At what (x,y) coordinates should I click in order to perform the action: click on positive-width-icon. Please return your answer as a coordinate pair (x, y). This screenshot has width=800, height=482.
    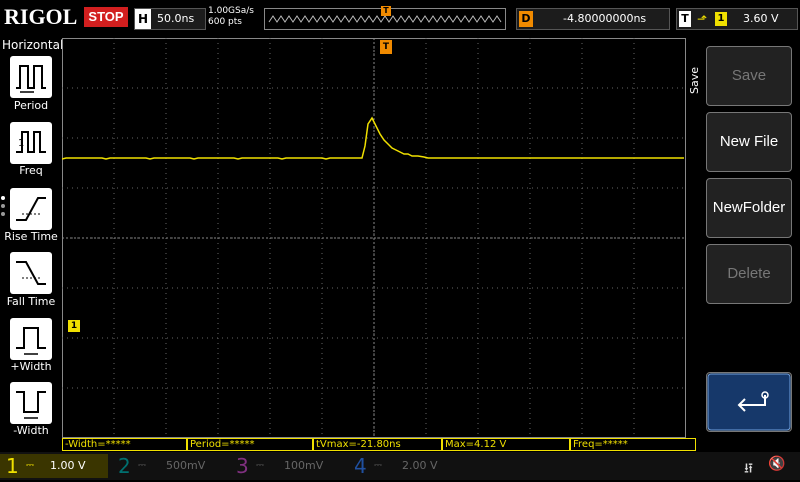
    Looking at the image, I should click on (31, 341).